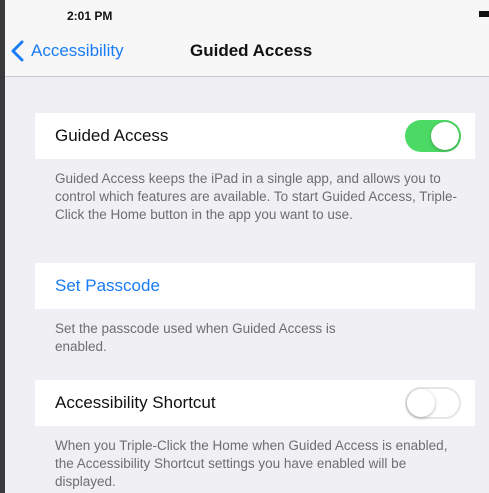 This screenshot has height=493, width=489. What do you see at coordinates (255, 136) in the screenshot?
I see `guided-access-cell: Guided Access` at bounding box center [255, 136].